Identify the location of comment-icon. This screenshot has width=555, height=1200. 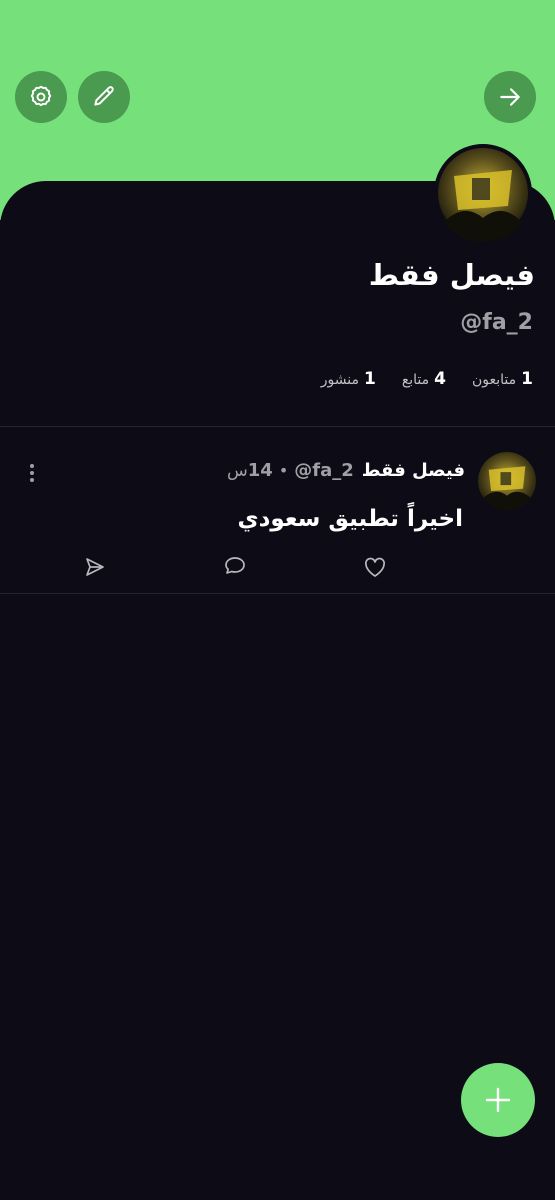
(235, 565).